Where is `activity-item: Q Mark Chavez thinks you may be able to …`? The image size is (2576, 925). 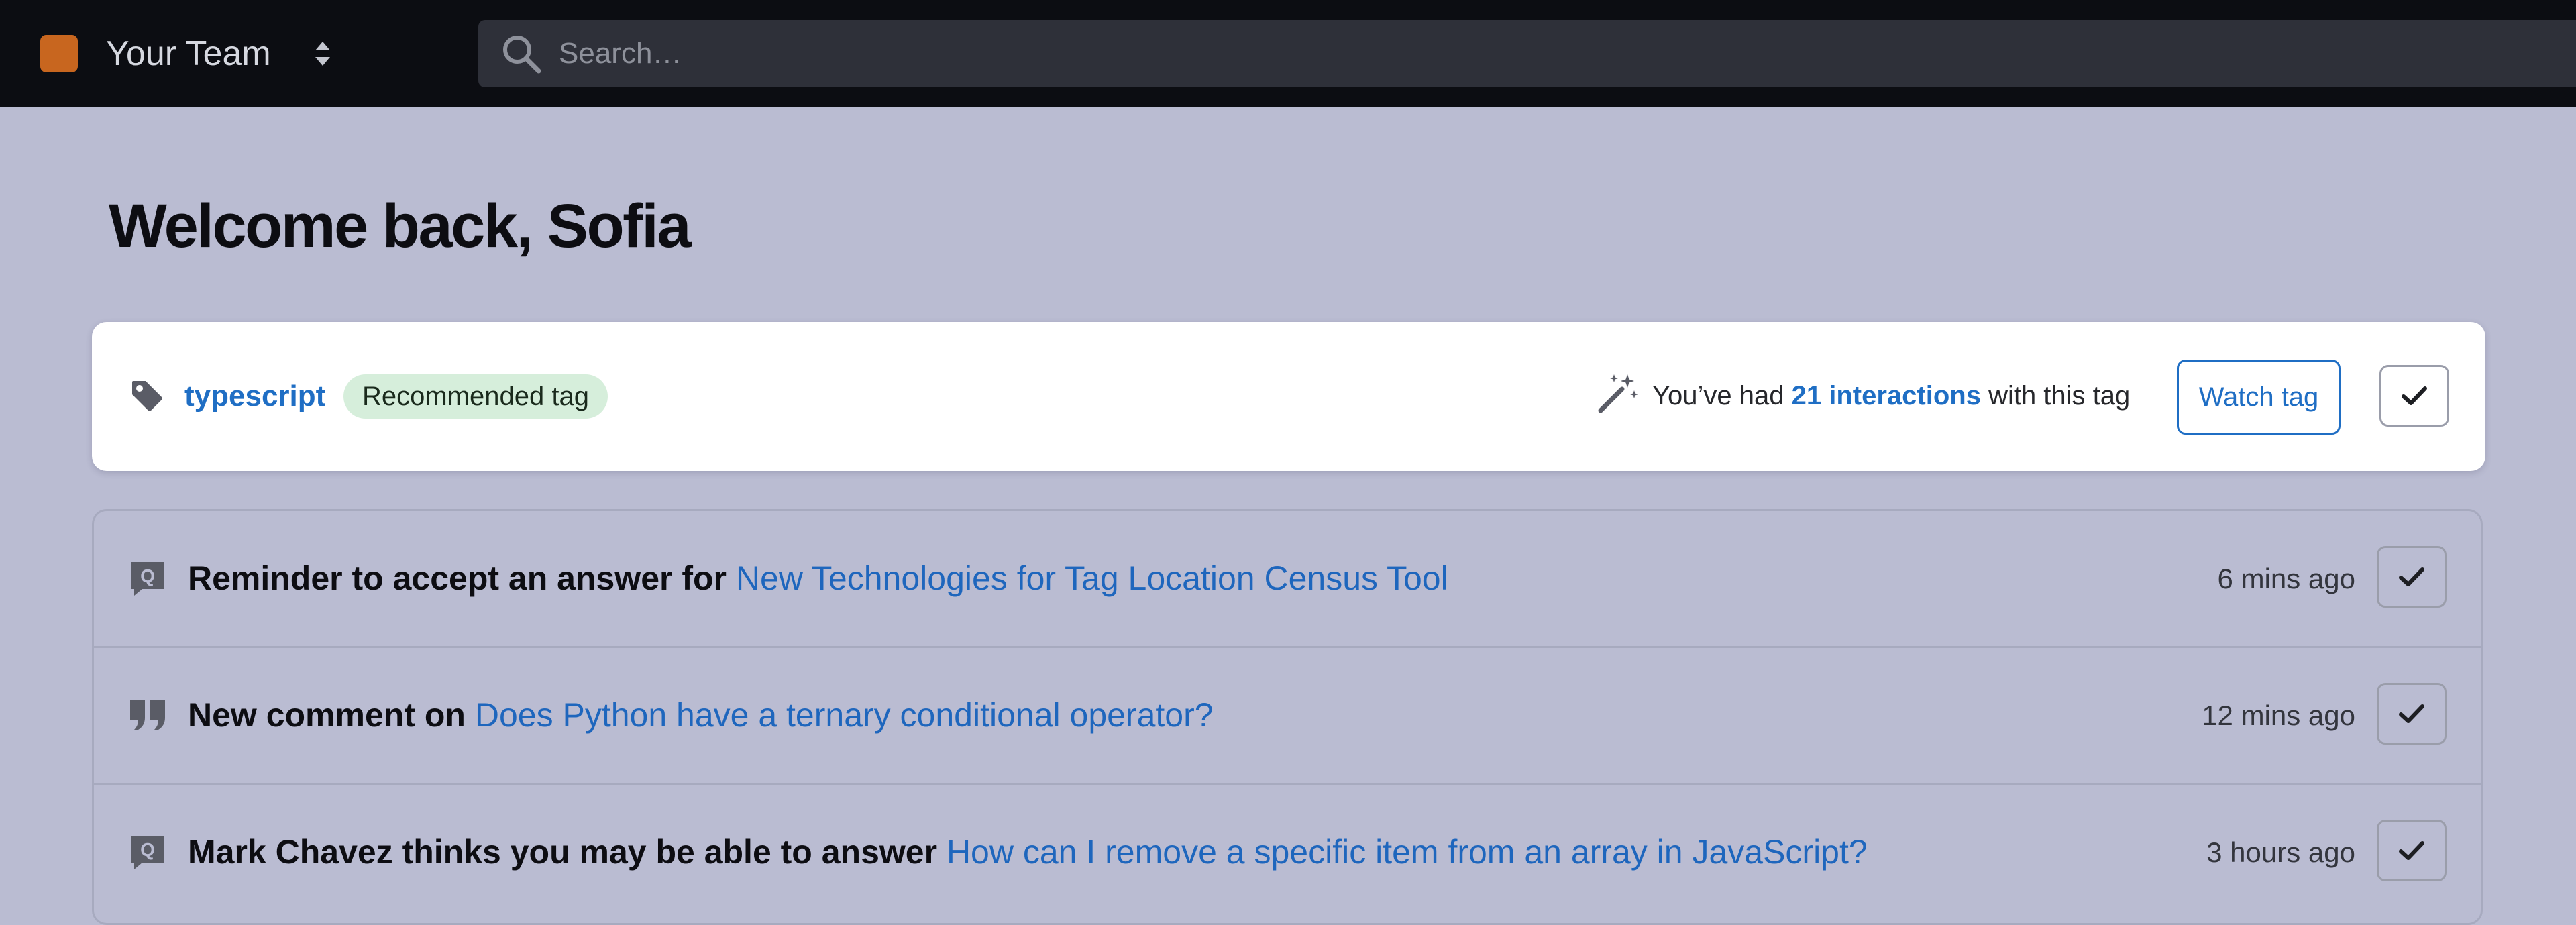
activity-item: Q Mark Chavez thinks you may be able to … is located at coordinates (1287, 854).